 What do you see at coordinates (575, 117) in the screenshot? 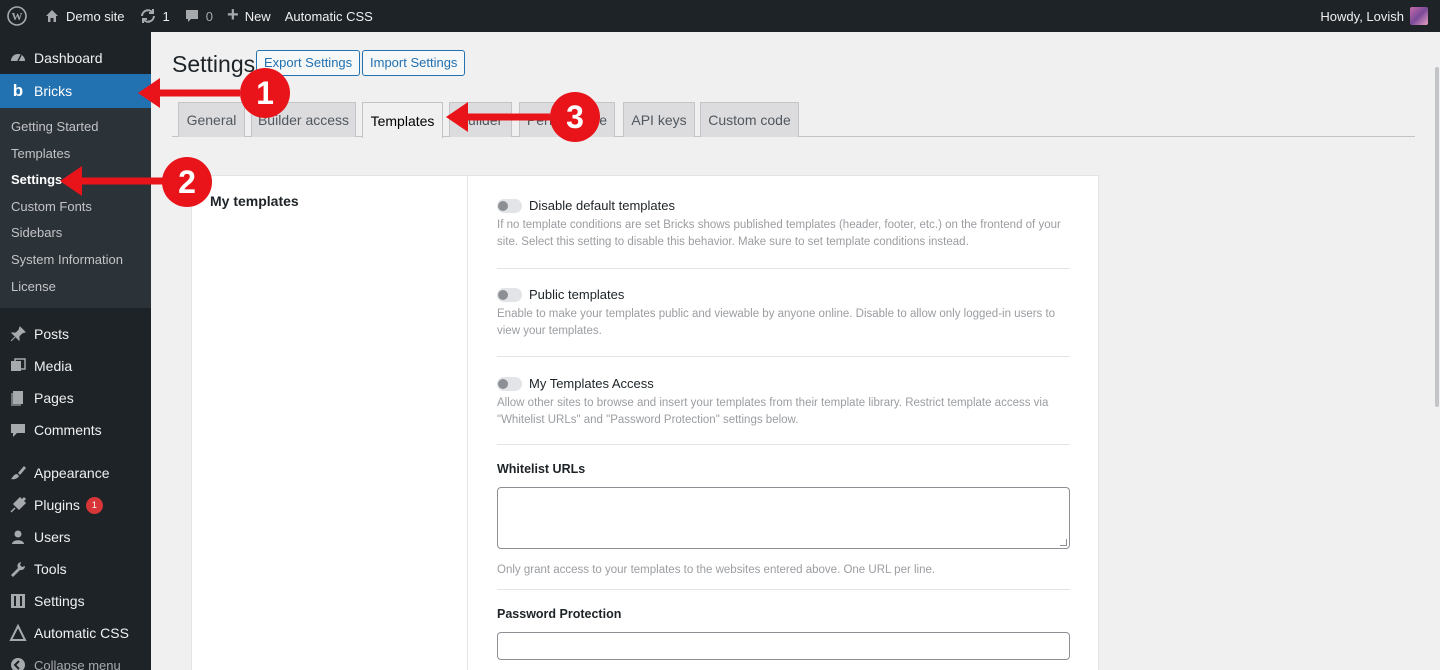
I see `callout-3: 3` at bounding box center [575, 117].